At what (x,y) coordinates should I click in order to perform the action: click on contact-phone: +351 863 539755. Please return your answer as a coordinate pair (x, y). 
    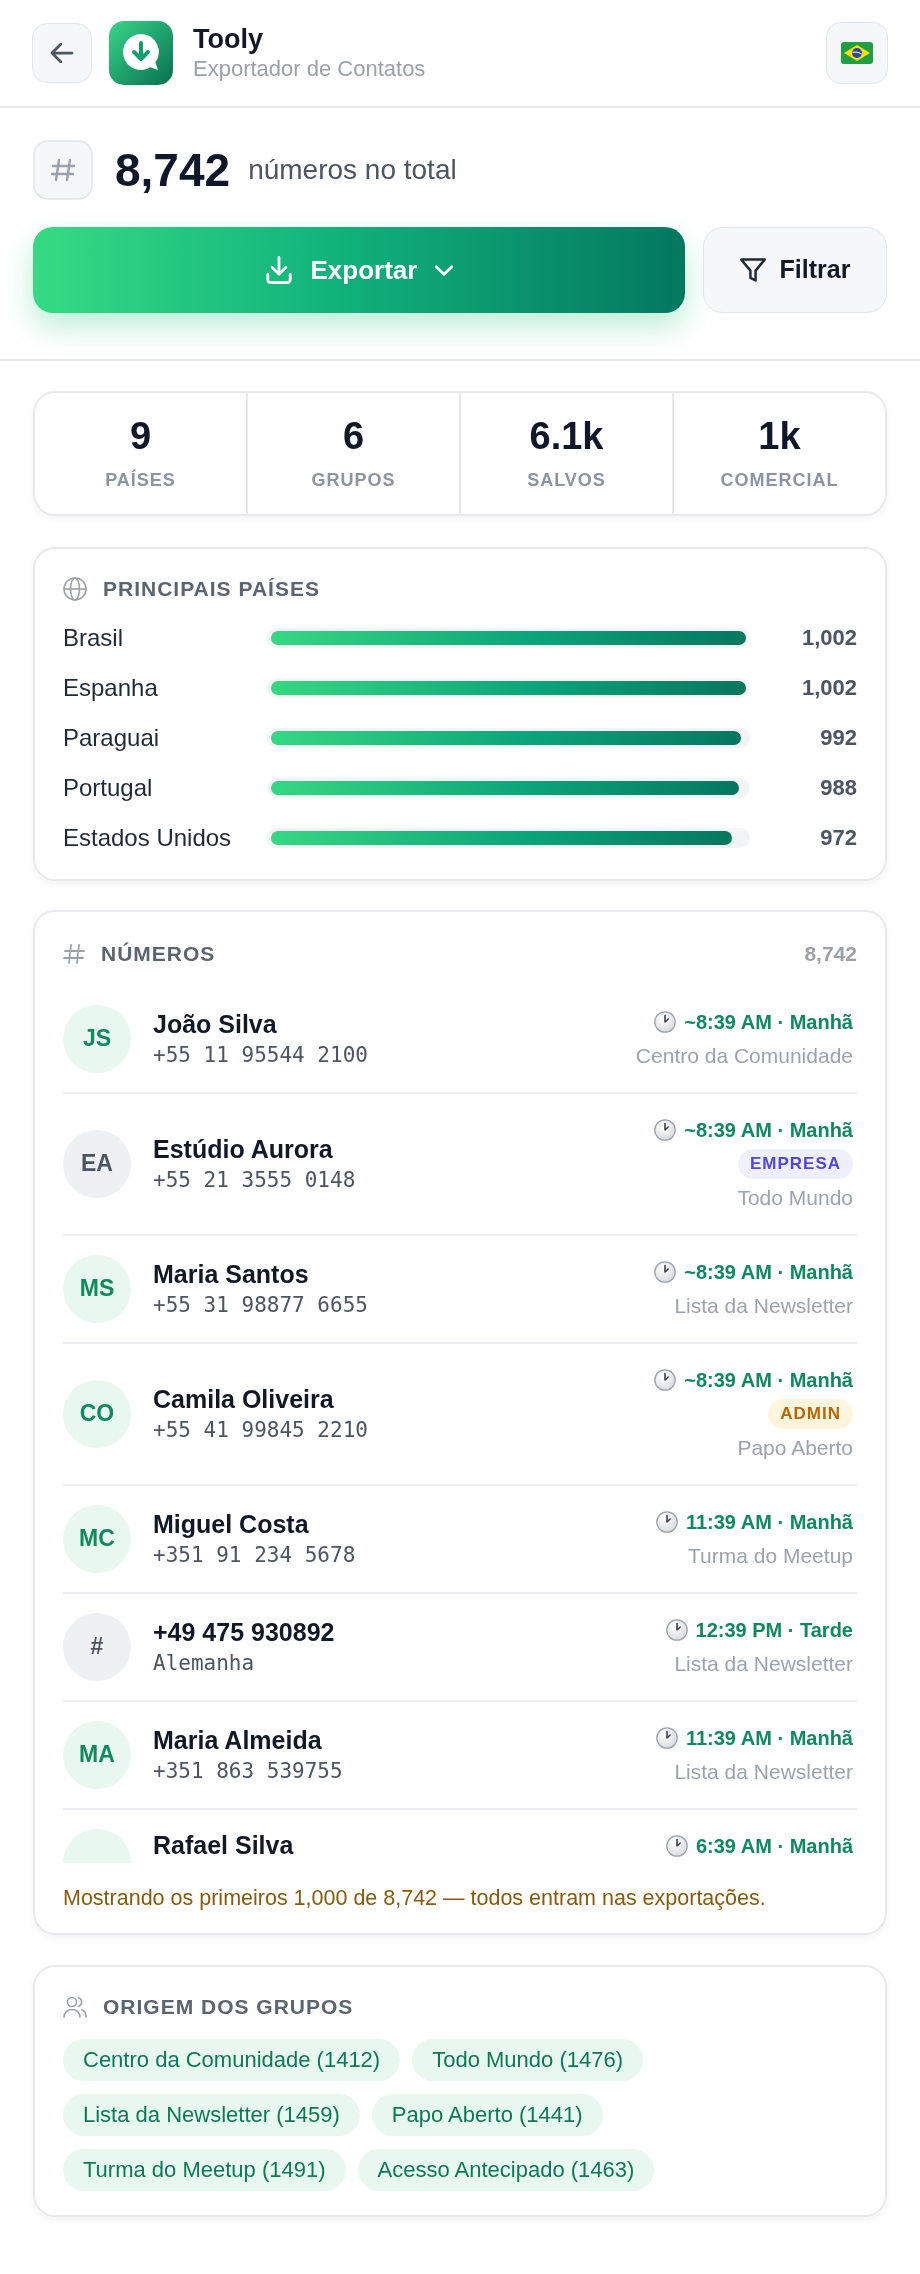
    Looking at the image, I should click on (248, 1771).